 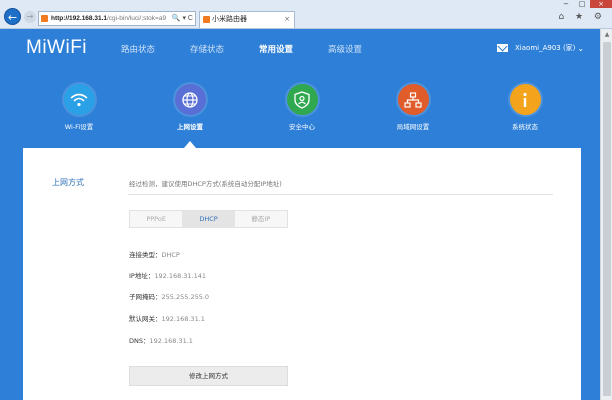 What do you see at coordinates (145, 255) in the screenshot?
I see `info-label: 连接类型：` at bounding box center [145, 255].